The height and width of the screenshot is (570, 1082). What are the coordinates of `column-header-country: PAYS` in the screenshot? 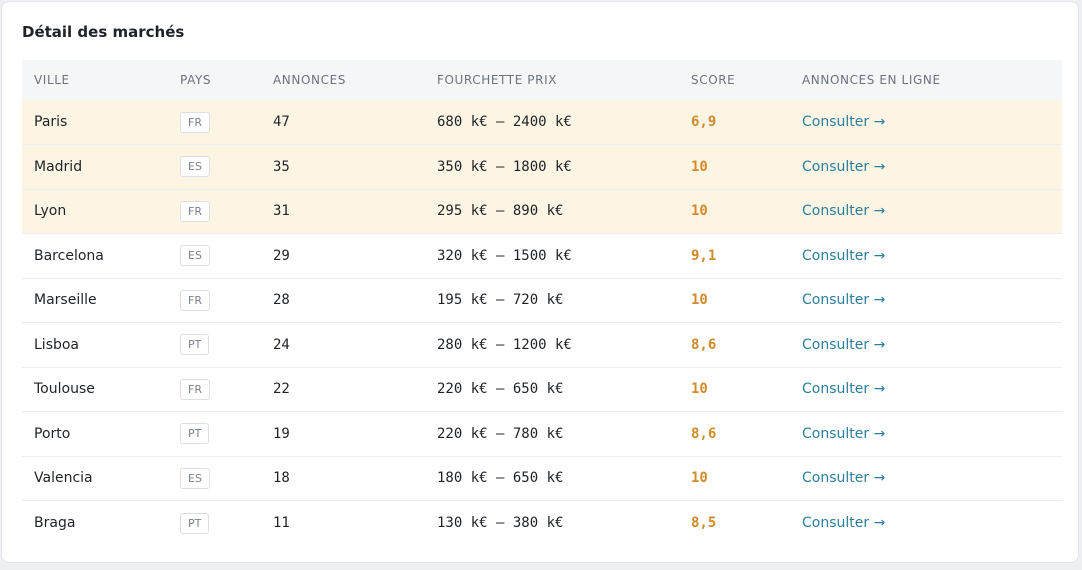 It's located at (196, 80).